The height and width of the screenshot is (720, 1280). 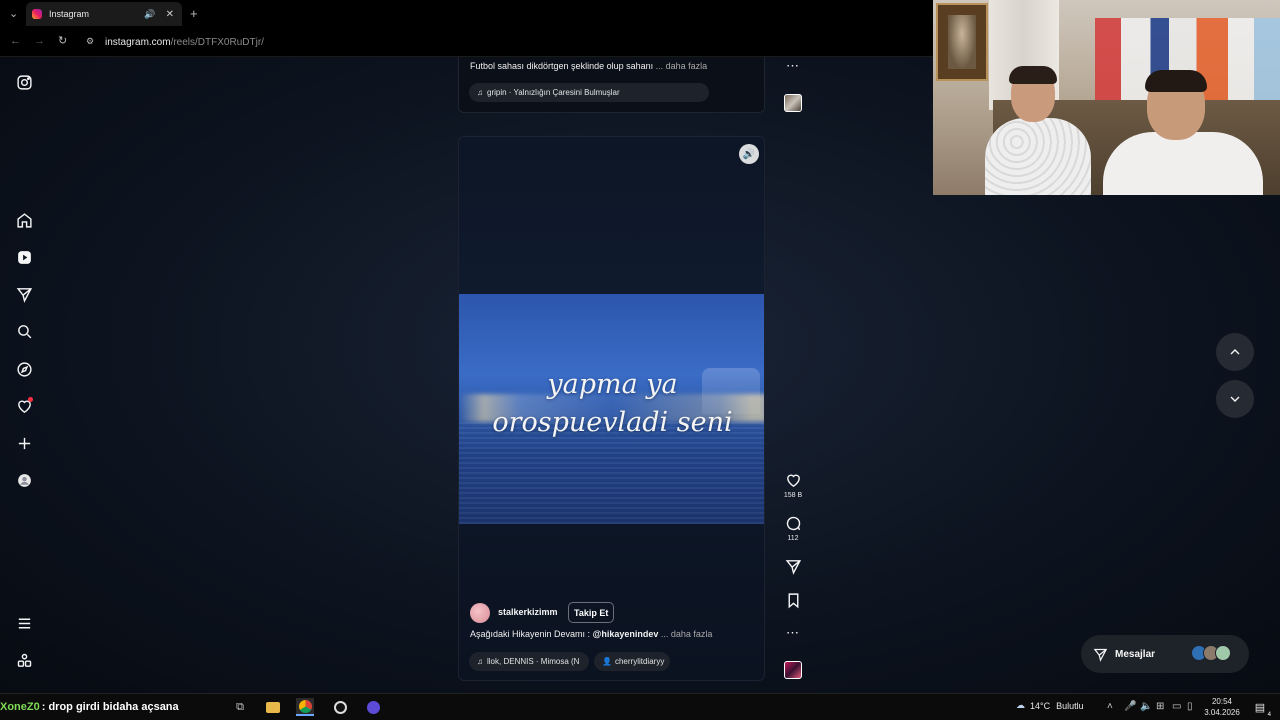 I want to click on previous-more-options-icon: ⋯, so click(x=792, y=66).